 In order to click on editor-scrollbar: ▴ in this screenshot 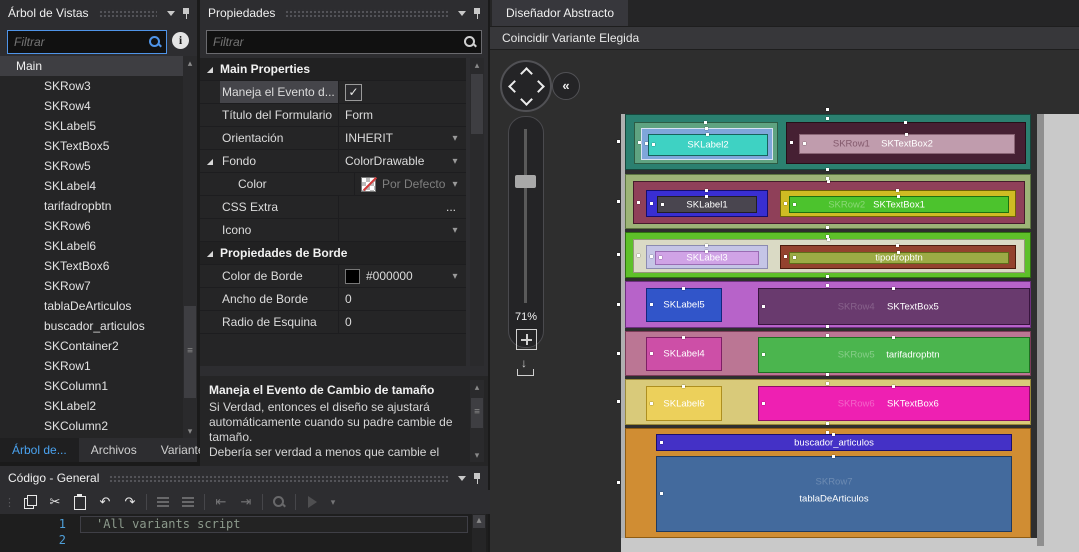, I will do `click(479, 533)`.